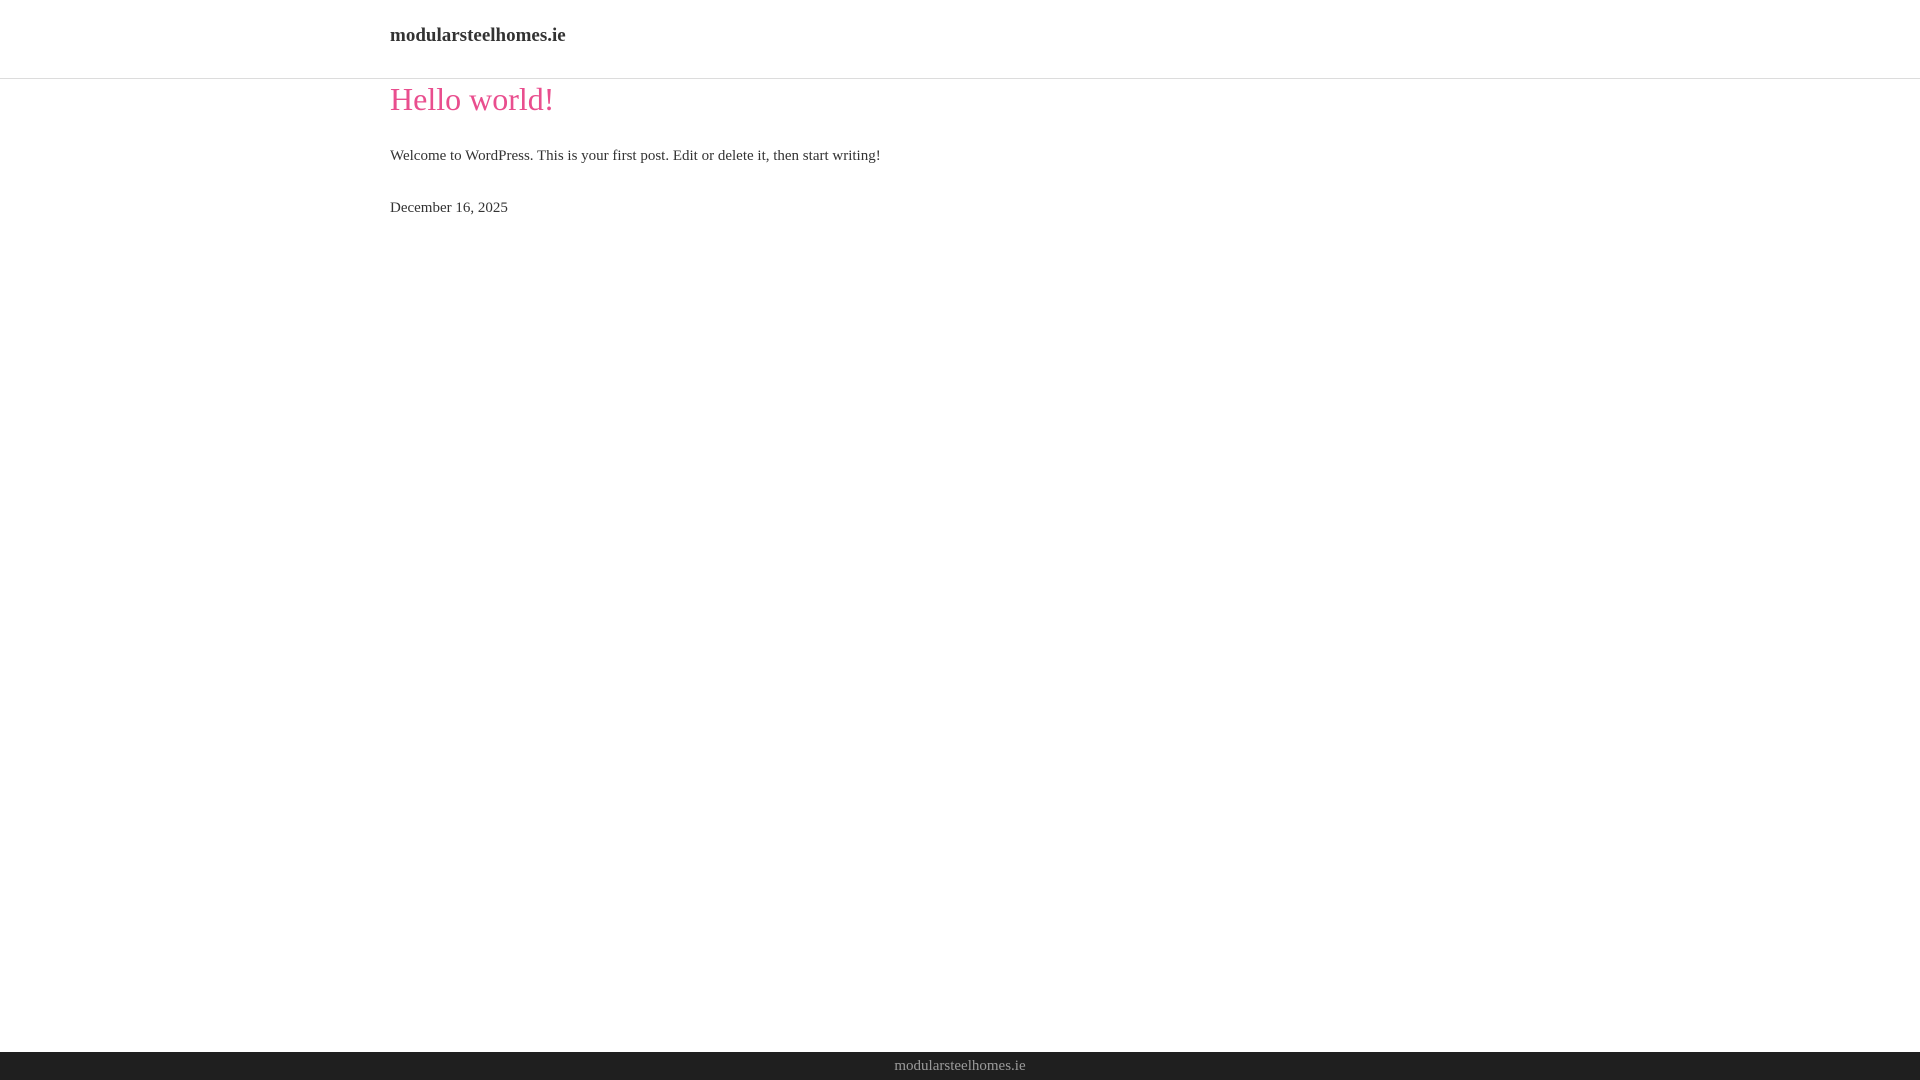 Image resolution: width=1920 pixels, height=1080 pixels. What do you see at coordinates (478, 35) in the screenshot?
I see `site-title-link: modularsteelhomes.ie` at bounding box center [478, 35].